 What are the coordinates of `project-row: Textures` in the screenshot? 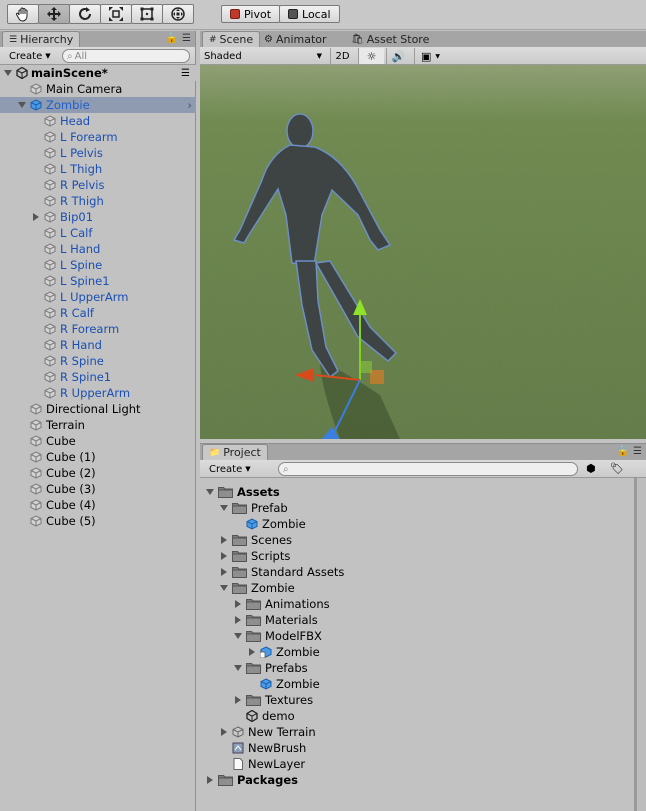 It's located at (410, 700).